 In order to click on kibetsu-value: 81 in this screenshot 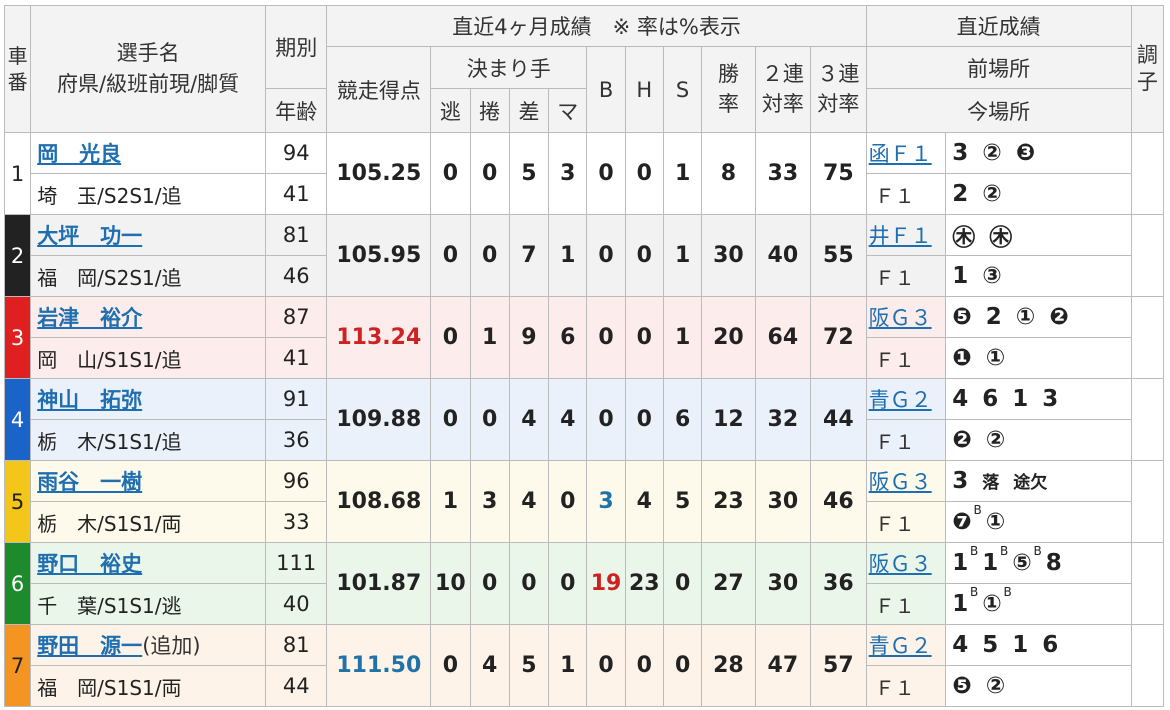, I will do `click(296, 235)`.